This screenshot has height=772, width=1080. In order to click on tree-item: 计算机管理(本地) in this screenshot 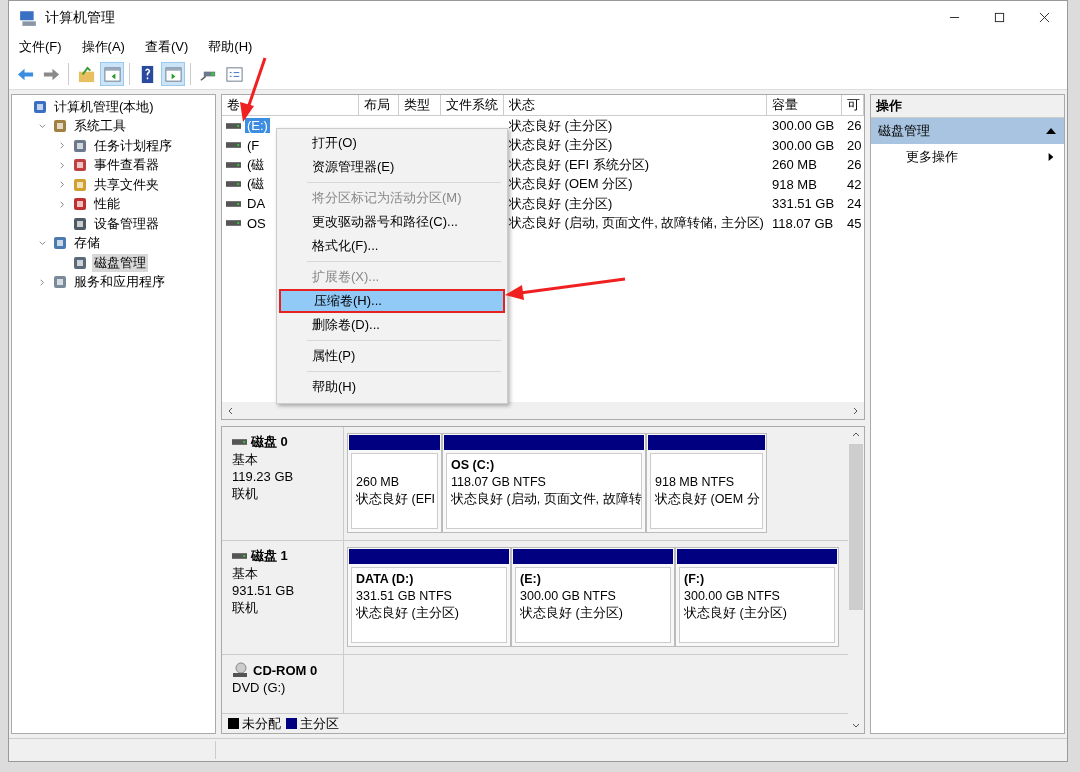, I will do `click(104, 106)`.